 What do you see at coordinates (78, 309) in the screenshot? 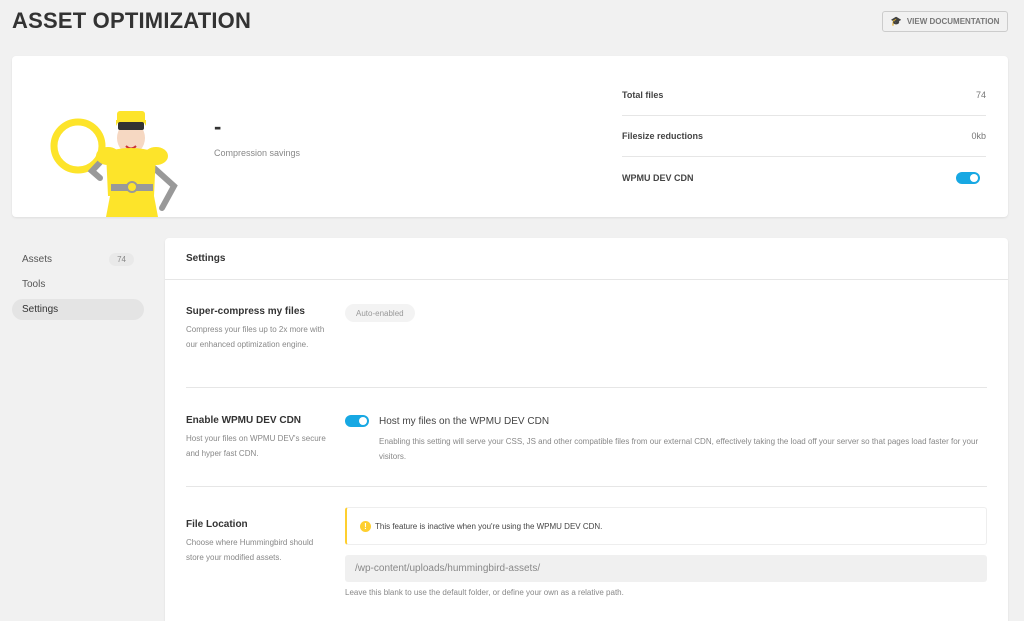
I see `sidebar-item-settings: Settings` at bounding box center [78, 309].